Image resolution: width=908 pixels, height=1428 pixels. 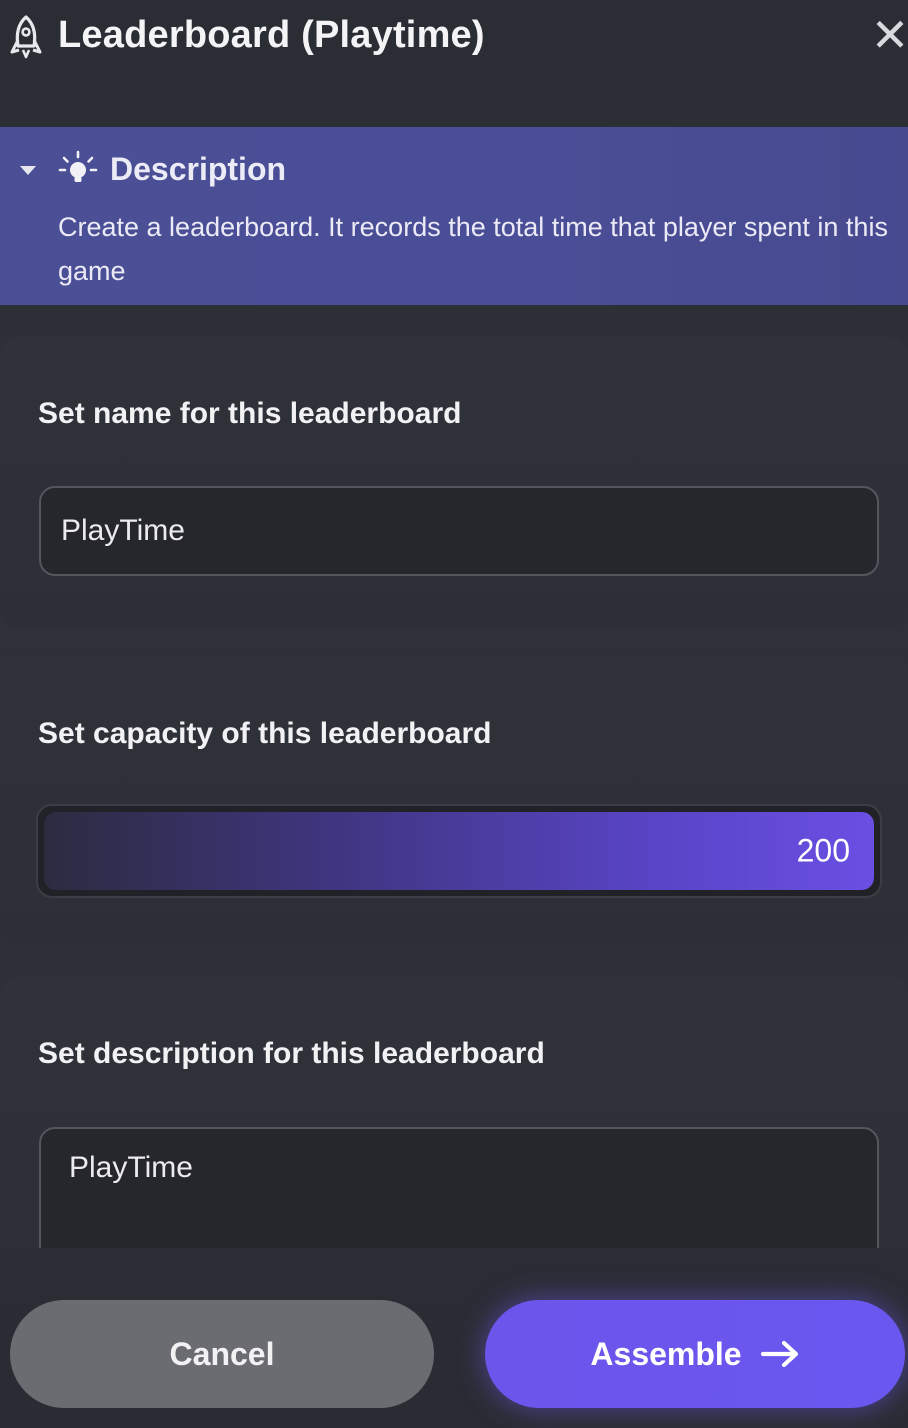 I want to click on panel-header: Leaderboard (Playtime) ✕, so click(x=454, y=40).